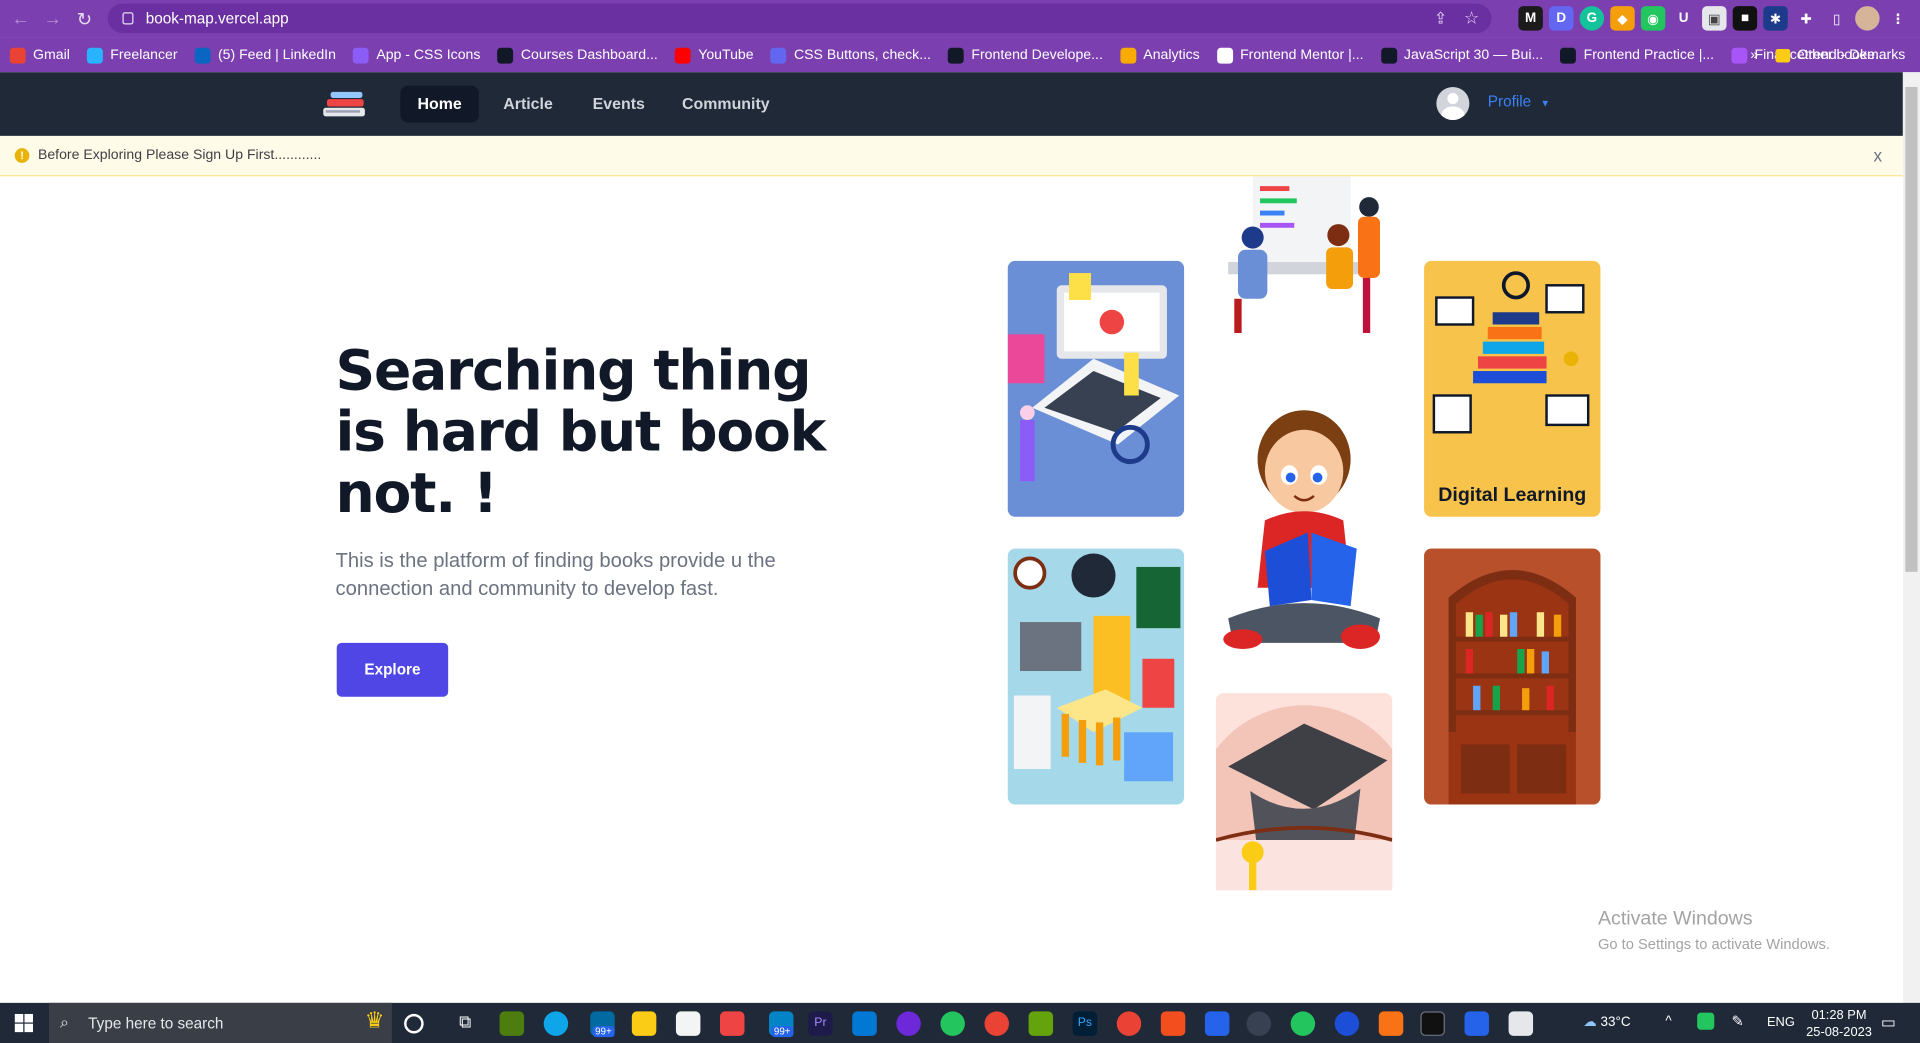 The height and width of the screenshot is (1043, 1920). Describe the element at coordinates (1471, 17) in the screenshot. I see `star-icon: ☆` at that location.